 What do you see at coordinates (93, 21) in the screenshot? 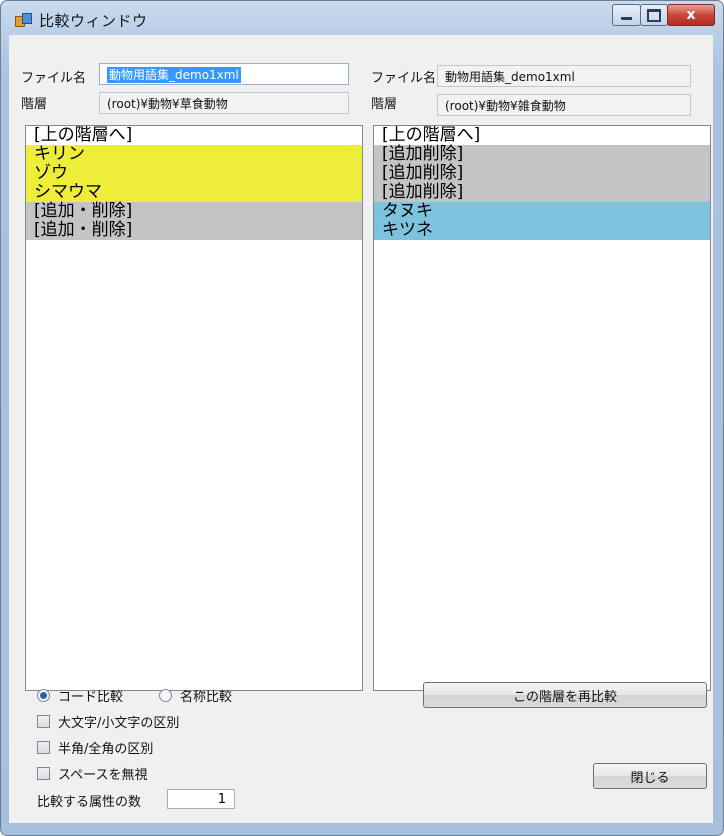
I see `window-title: 比較ウィンドウ` at bounding box center [93, 21].